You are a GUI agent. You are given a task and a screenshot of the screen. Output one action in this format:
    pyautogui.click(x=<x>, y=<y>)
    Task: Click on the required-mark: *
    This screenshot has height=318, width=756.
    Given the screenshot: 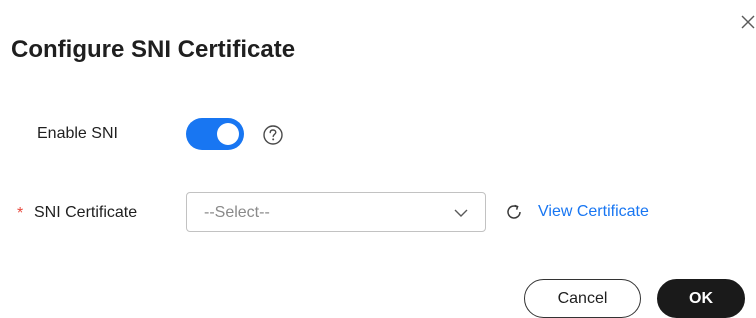 What is the action you would take?
    pyautogui.click(x=20, y=213)
    